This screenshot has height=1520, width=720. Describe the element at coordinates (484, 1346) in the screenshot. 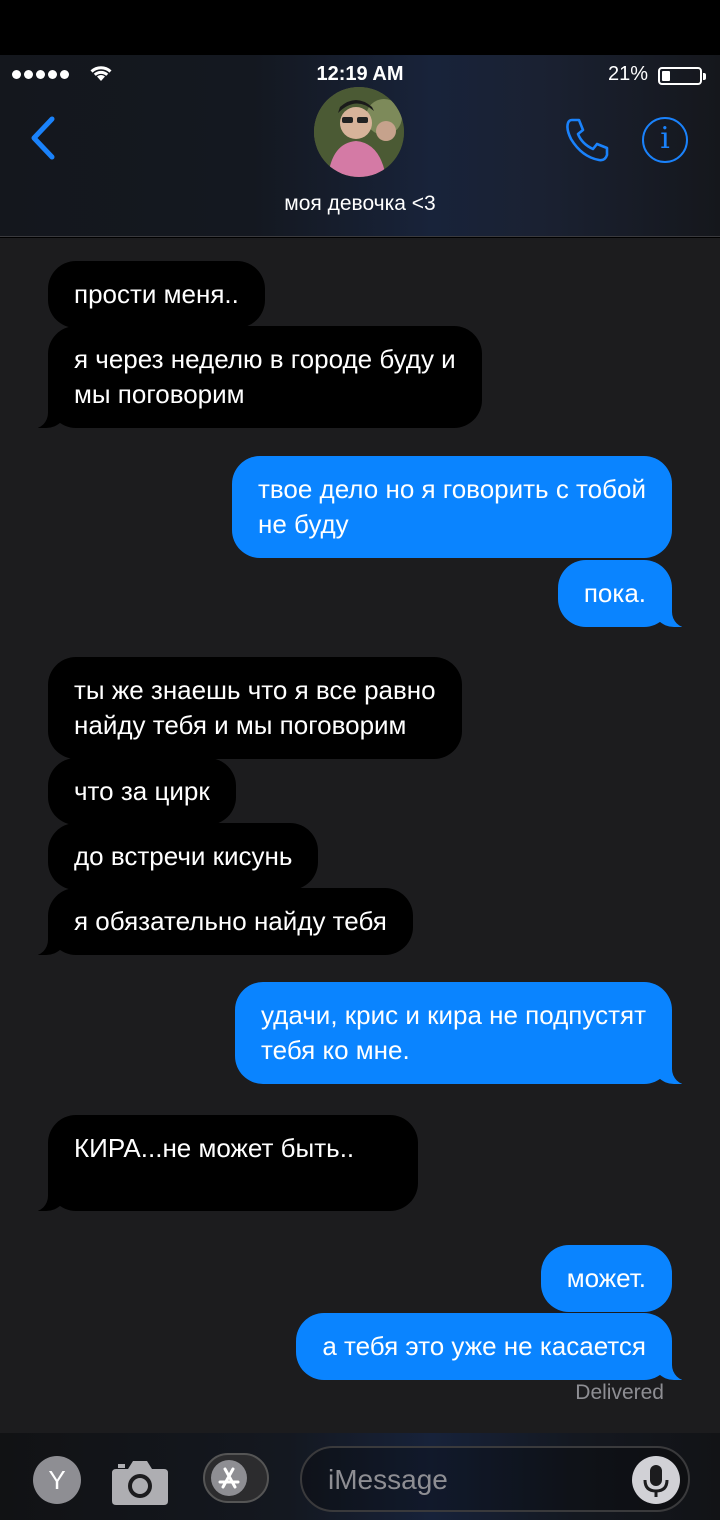

I see `message-text: а тебя это уже не касается` at that location.